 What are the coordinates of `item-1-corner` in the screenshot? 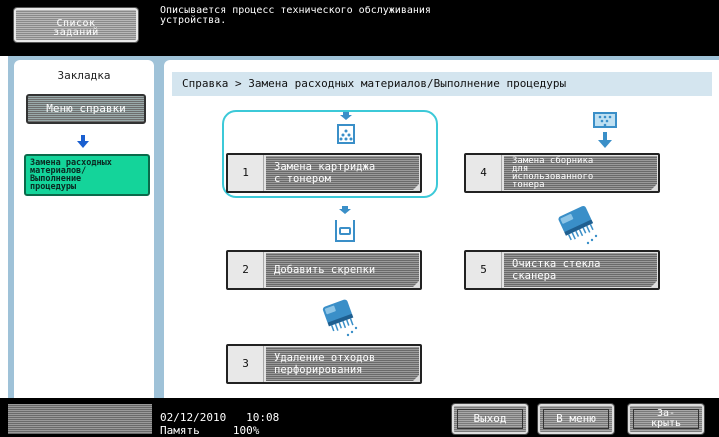 It's located at (416, 187).